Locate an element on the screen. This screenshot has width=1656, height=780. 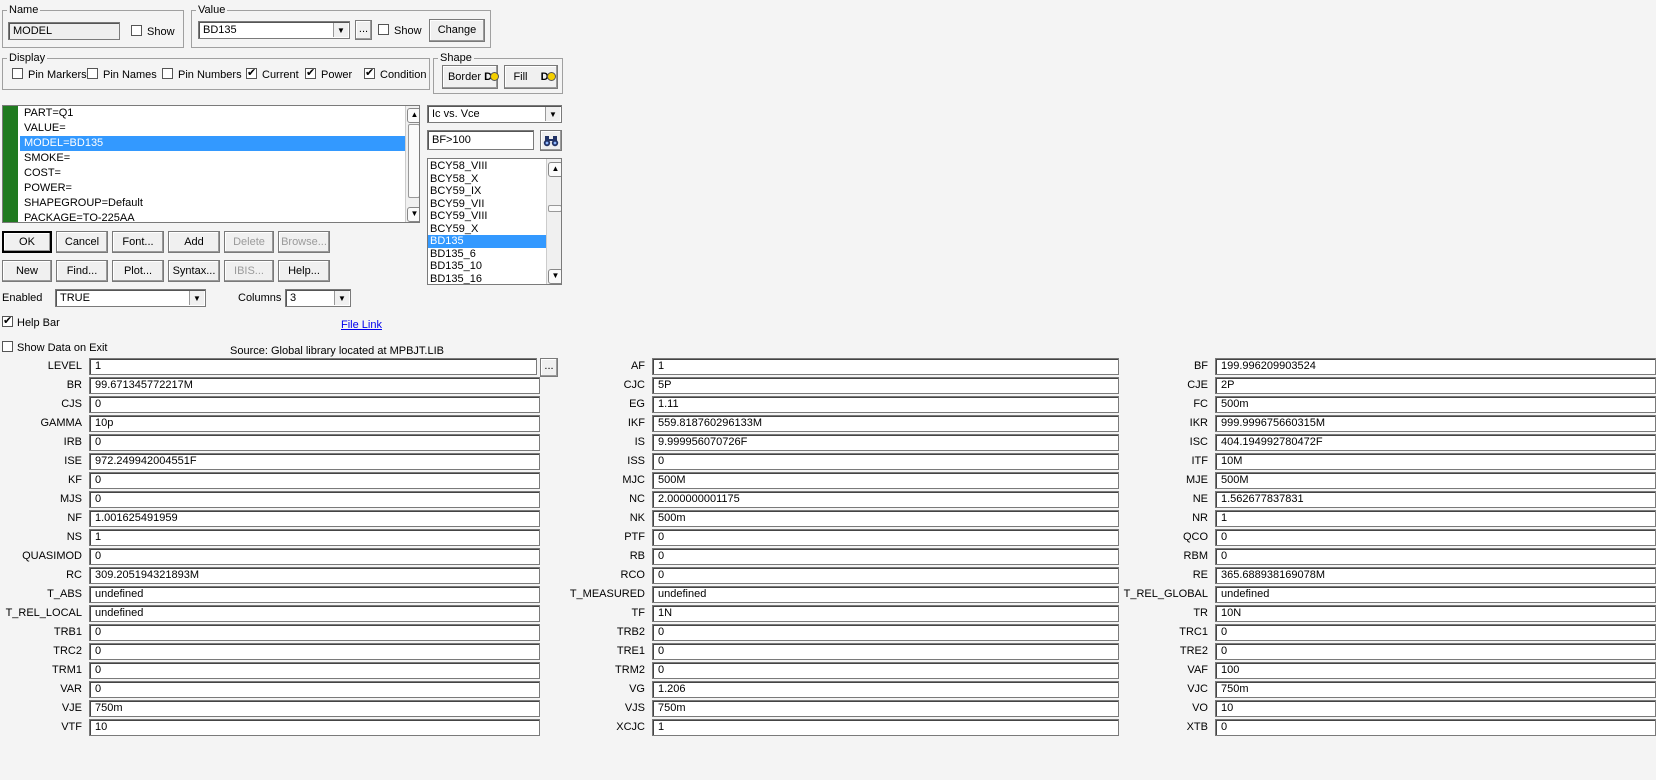
cancel-button: Cancel is located at coordinates (82, 242).